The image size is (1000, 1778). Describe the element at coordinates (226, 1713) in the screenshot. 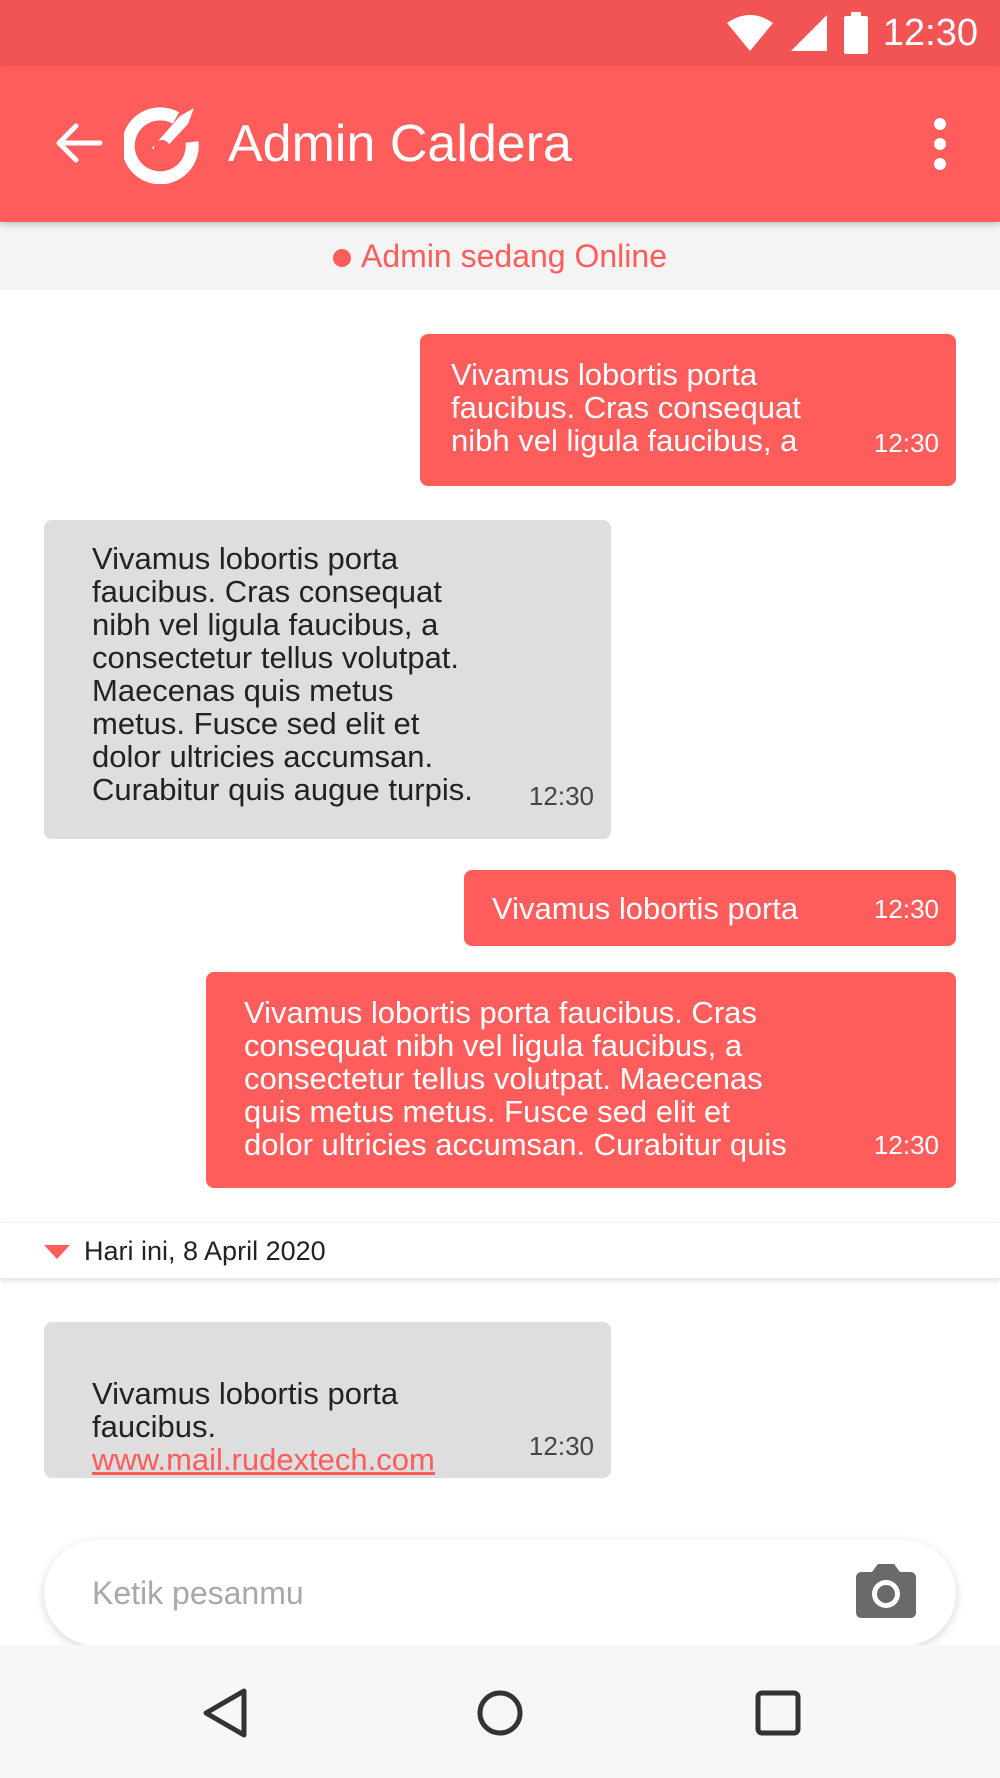

I see `back-triangle-icon` at that location.